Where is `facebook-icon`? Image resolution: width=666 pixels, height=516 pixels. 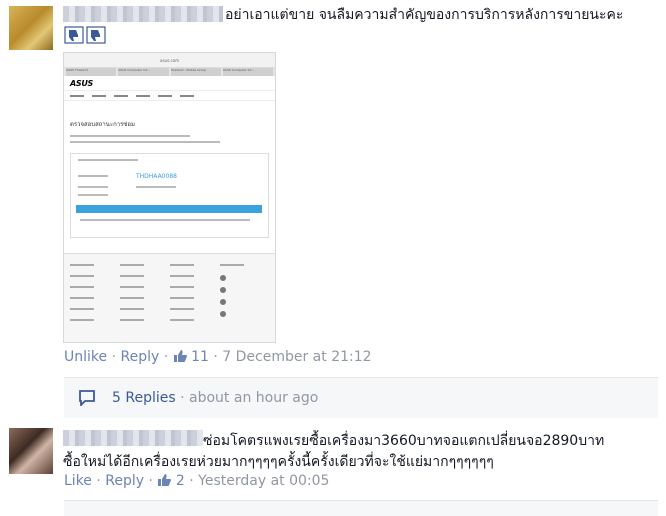
facebook-icon is located at coordinates (223, 278).